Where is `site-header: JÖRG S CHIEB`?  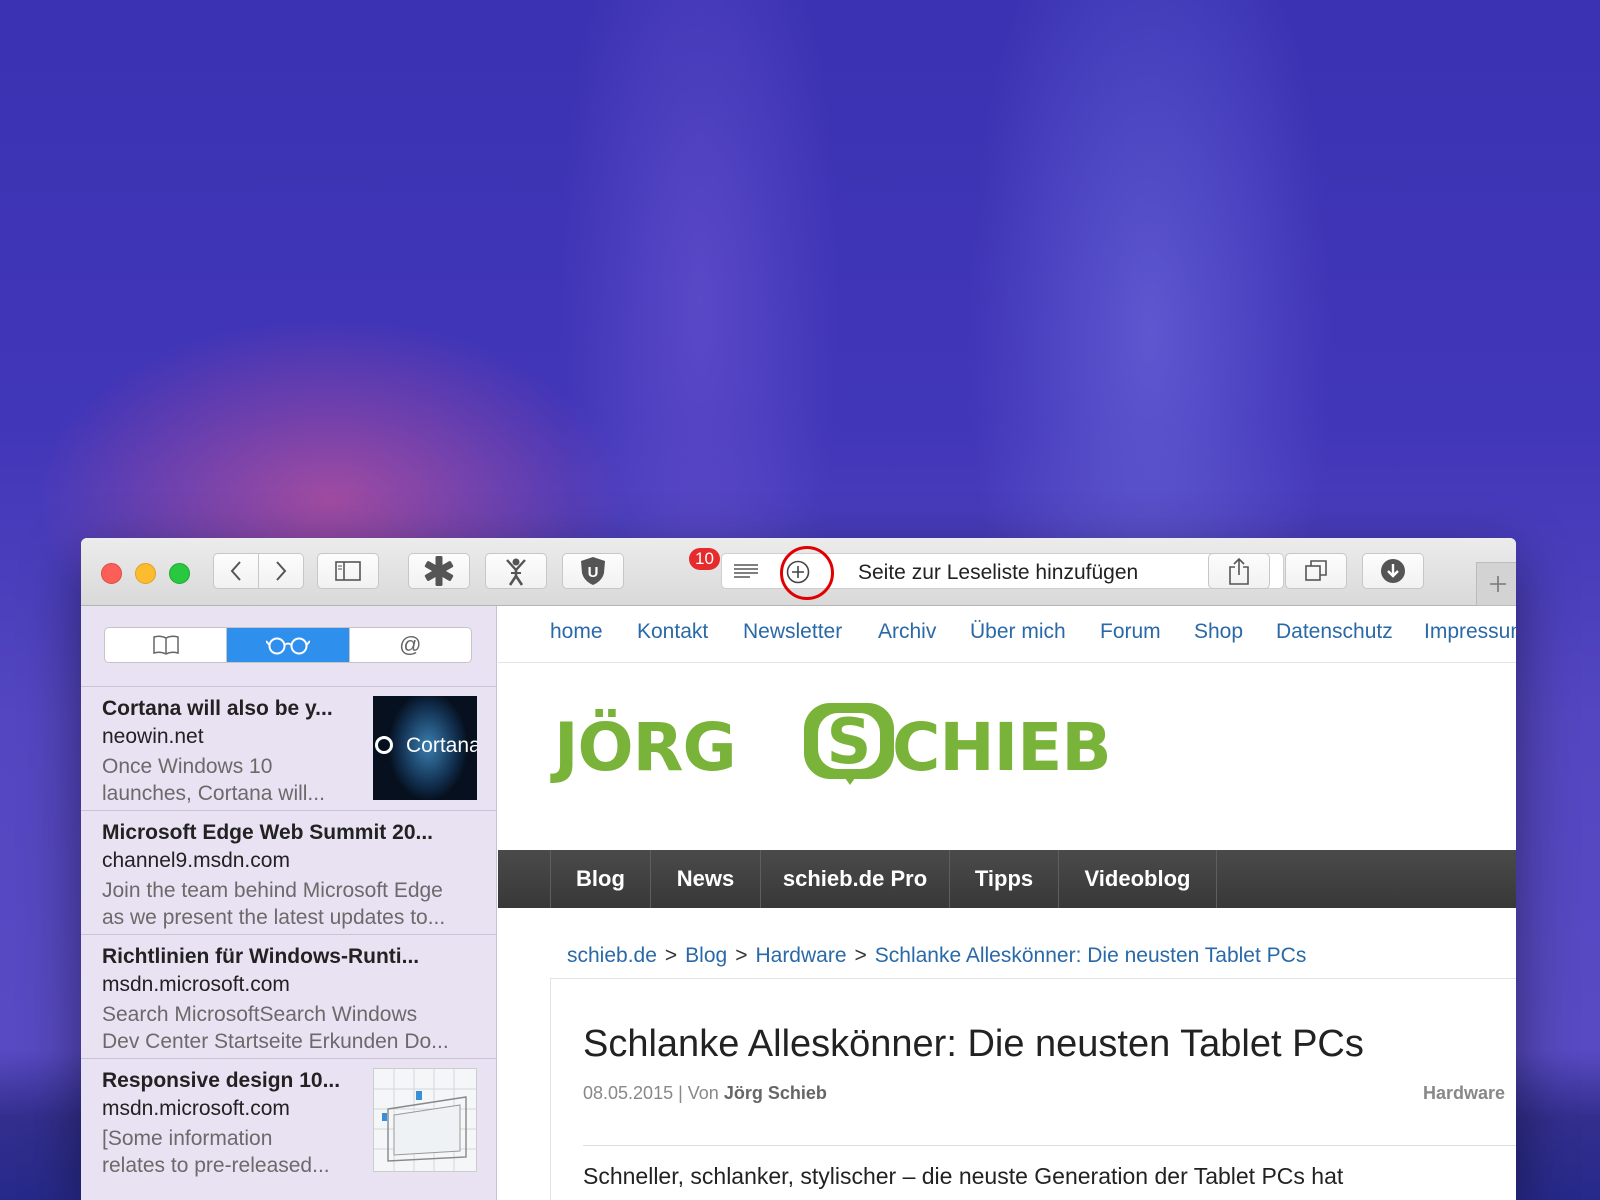
site-header: JÖRG S CHIEB is located at coordinates (1007, 756).